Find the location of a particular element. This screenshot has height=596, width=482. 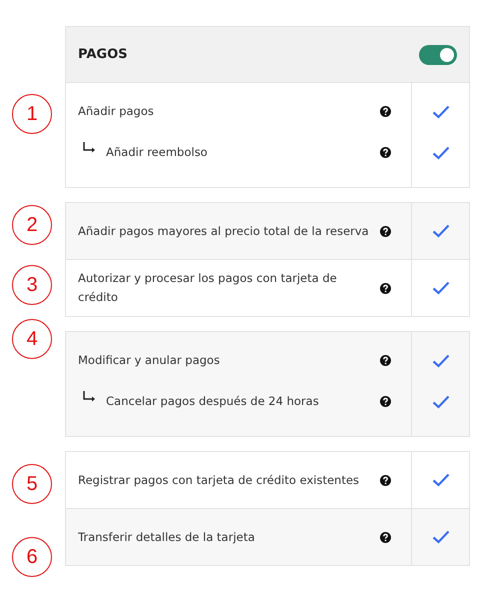

callout-number: 2 is located at coordinates (32, 225).